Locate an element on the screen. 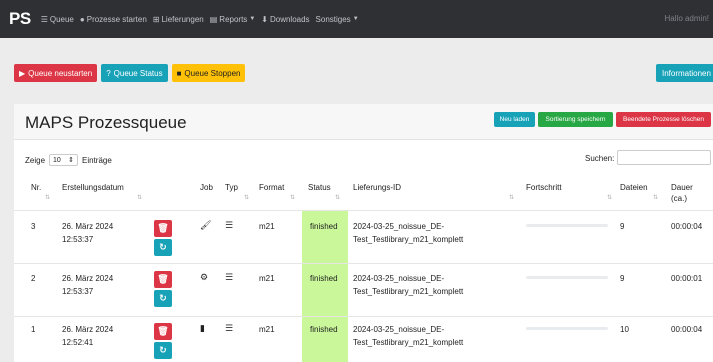 This screenshot has height=362, width=713. information-button: Informationen is located at coordinates (684, 73).